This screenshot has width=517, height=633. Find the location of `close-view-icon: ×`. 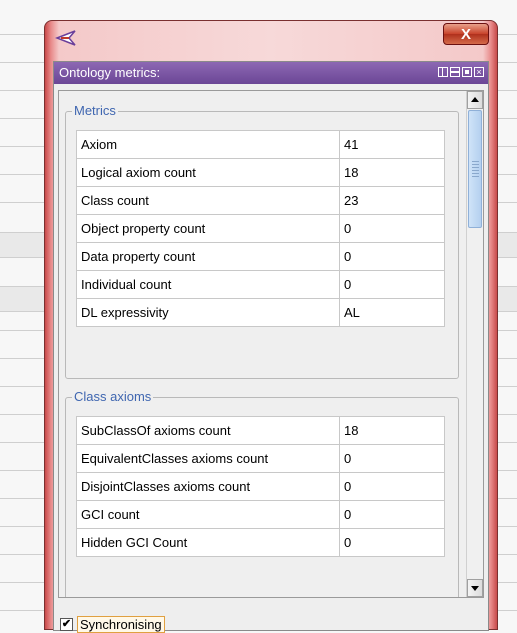

close-view-icon: × is located at coordinates (479, 72).